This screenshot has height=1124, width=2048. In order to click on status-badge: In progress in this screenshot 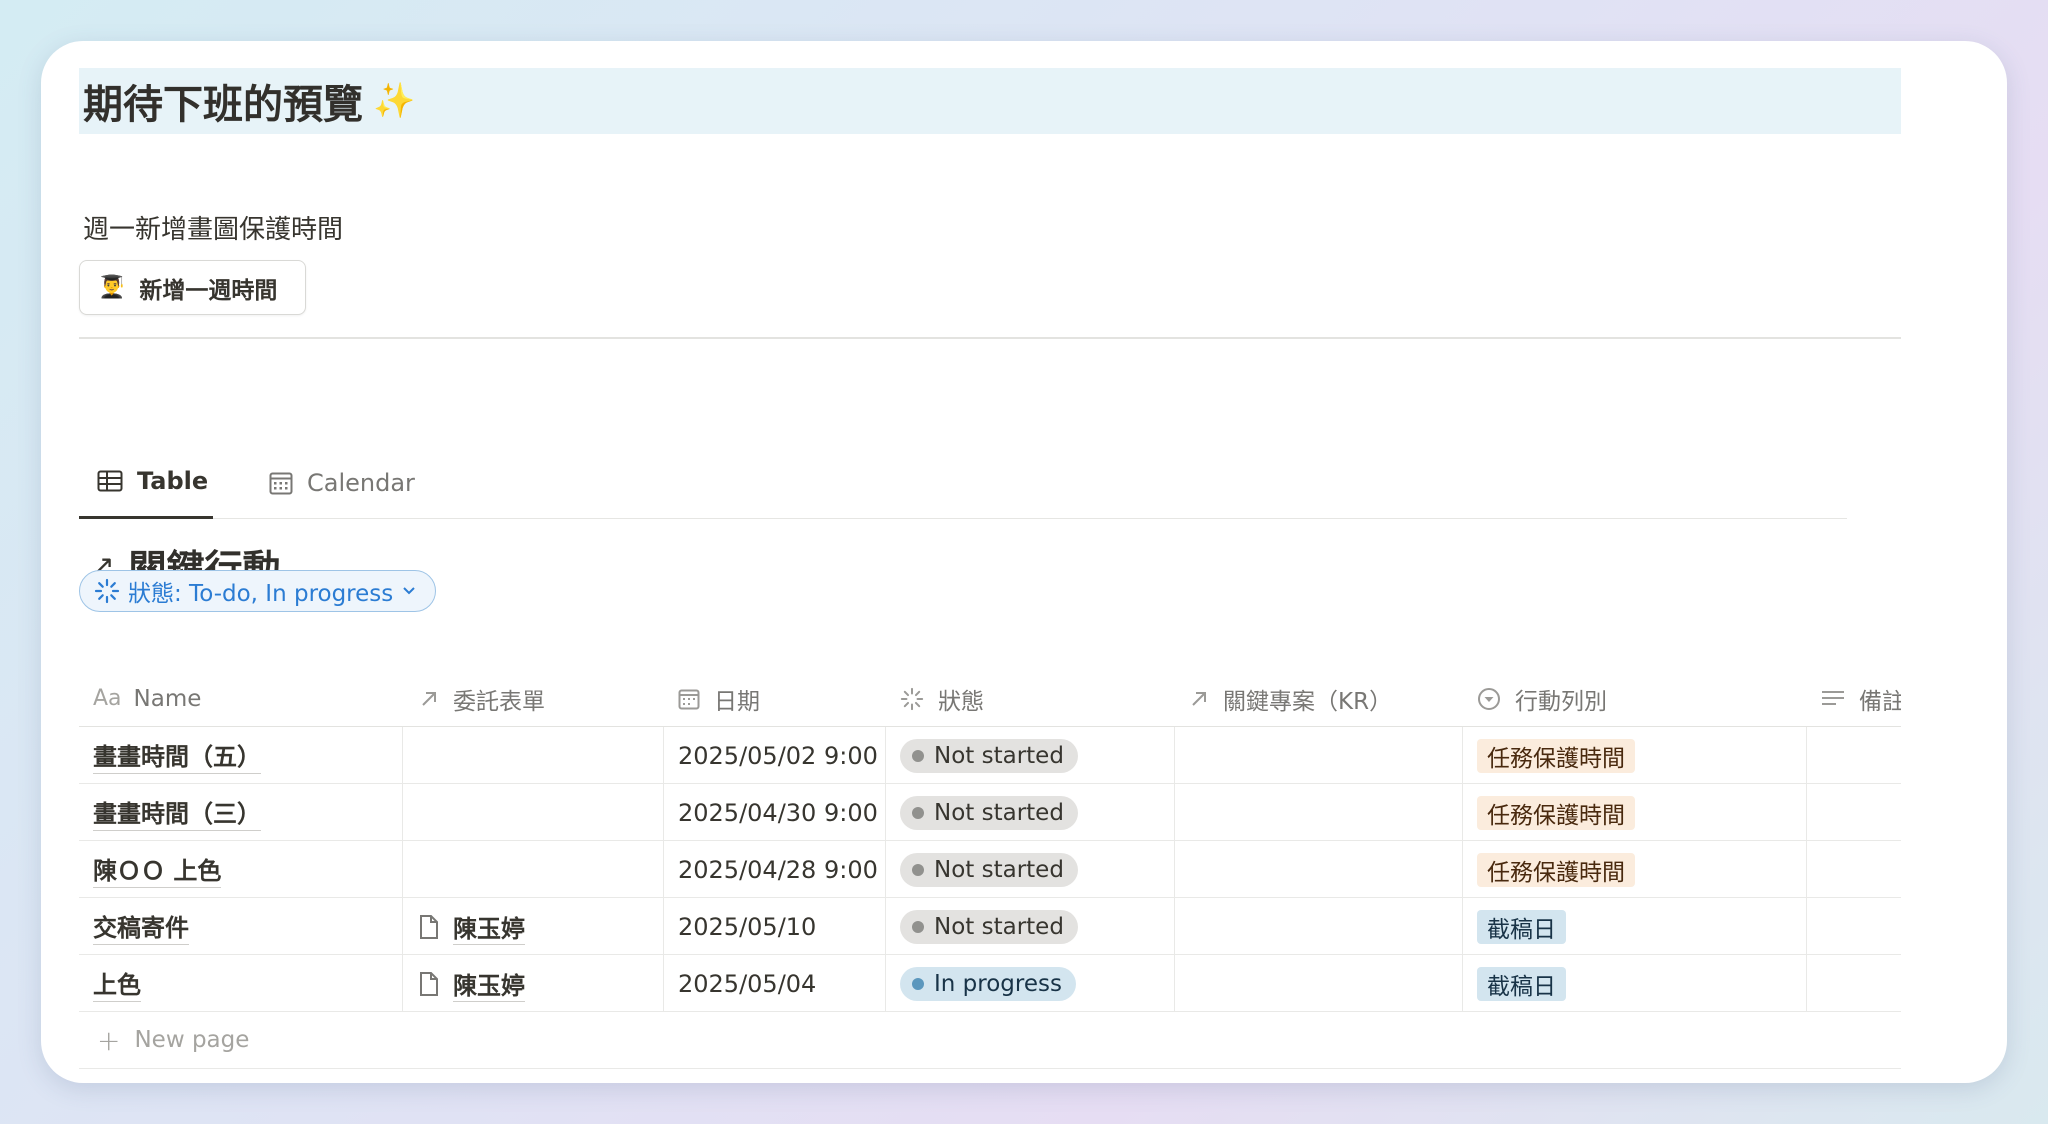, I will do `click(988, 983)`.